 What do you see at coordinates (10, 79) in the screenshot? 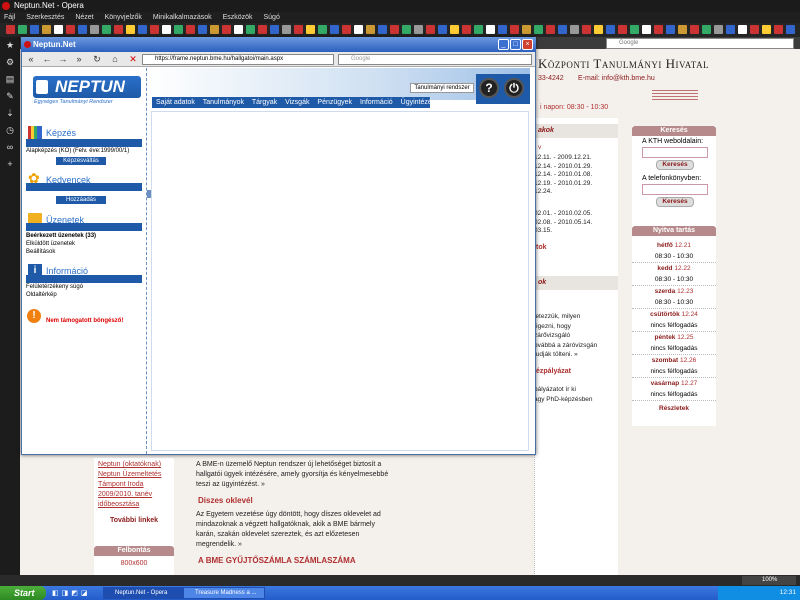
I see `notes-panel-icon: ▤` at bounding box center [10, 79].